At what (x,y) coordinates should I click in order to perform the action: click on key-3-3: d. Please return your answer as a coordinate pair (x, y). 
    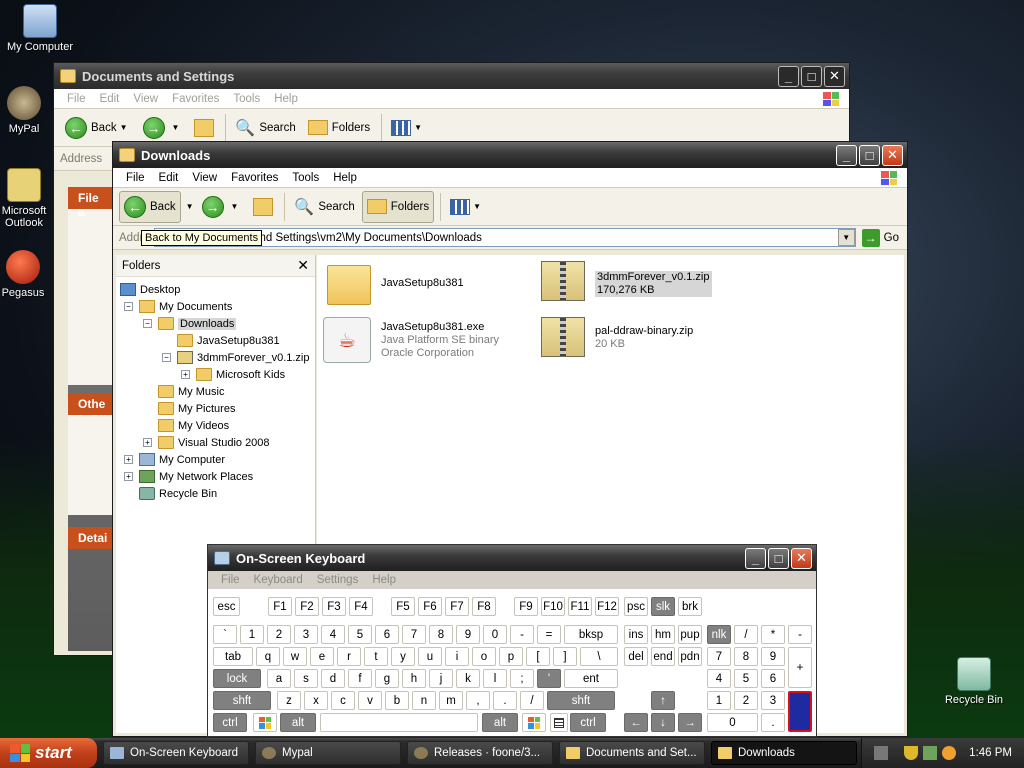
    Looking at the image, I should click on (333, 678).